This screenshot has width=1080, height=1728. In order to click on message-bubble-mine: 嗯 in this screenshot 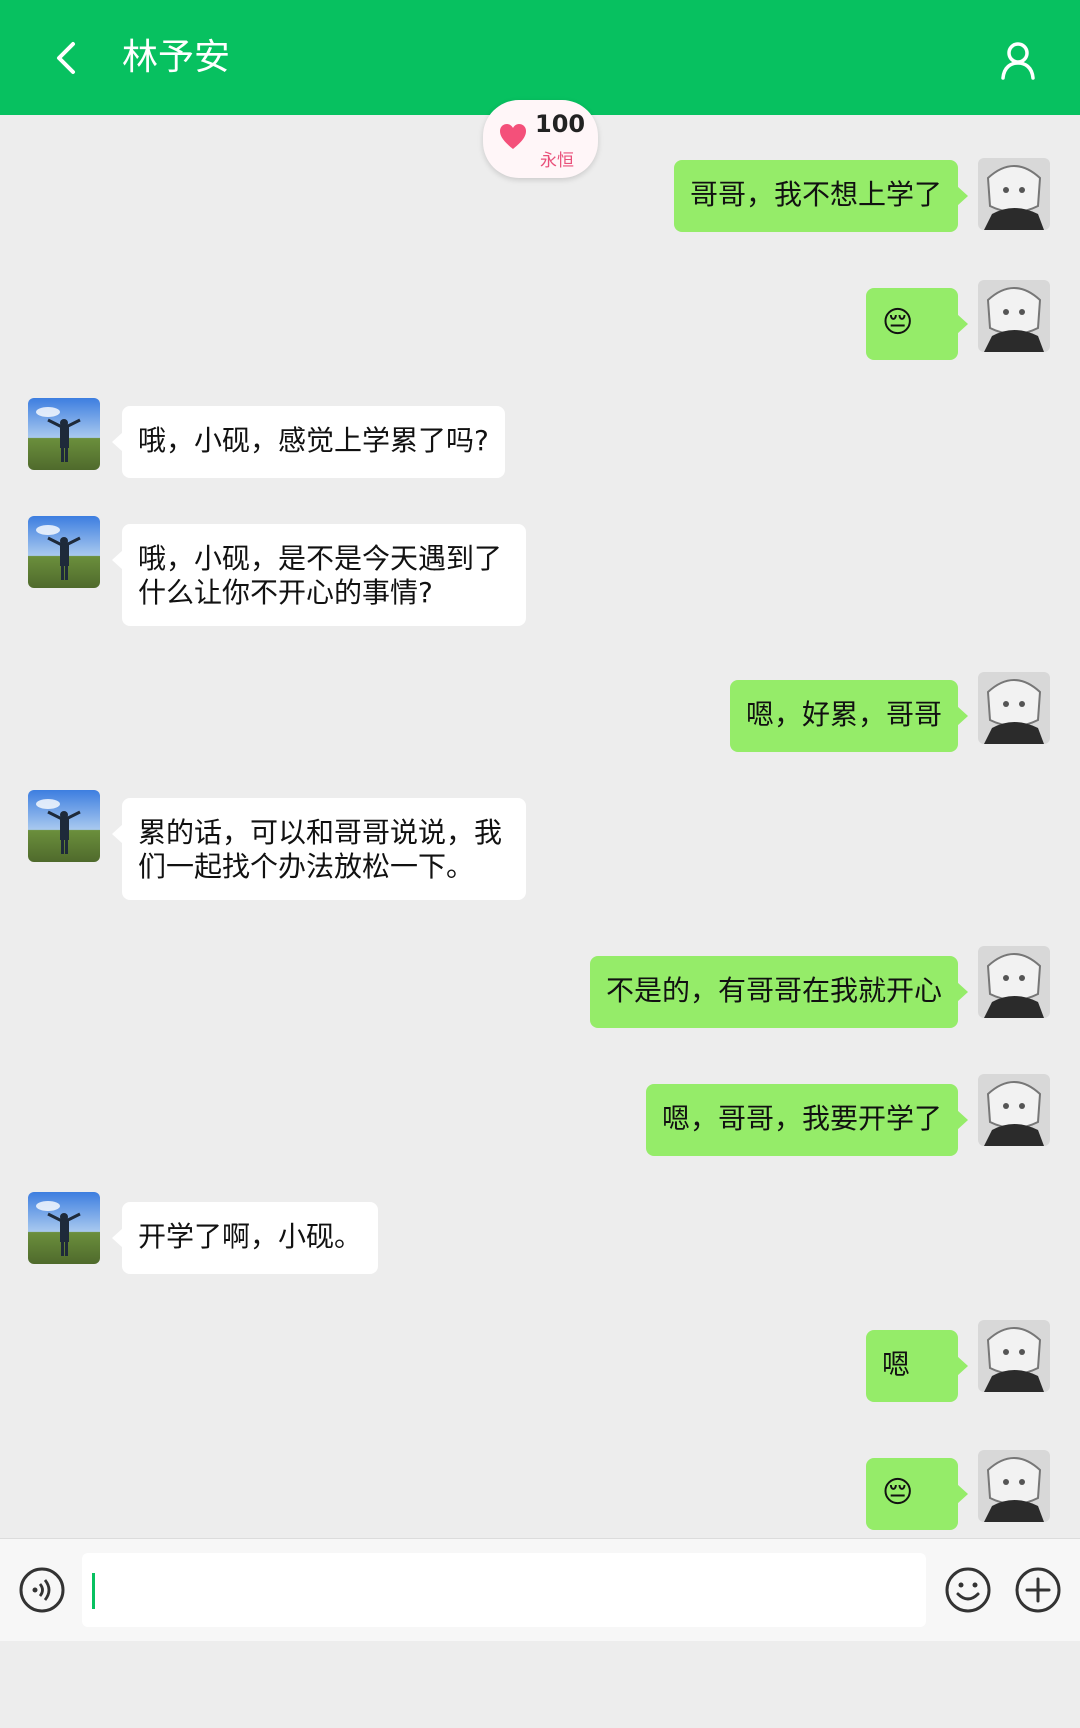, I will do `click(917, 1366)`.